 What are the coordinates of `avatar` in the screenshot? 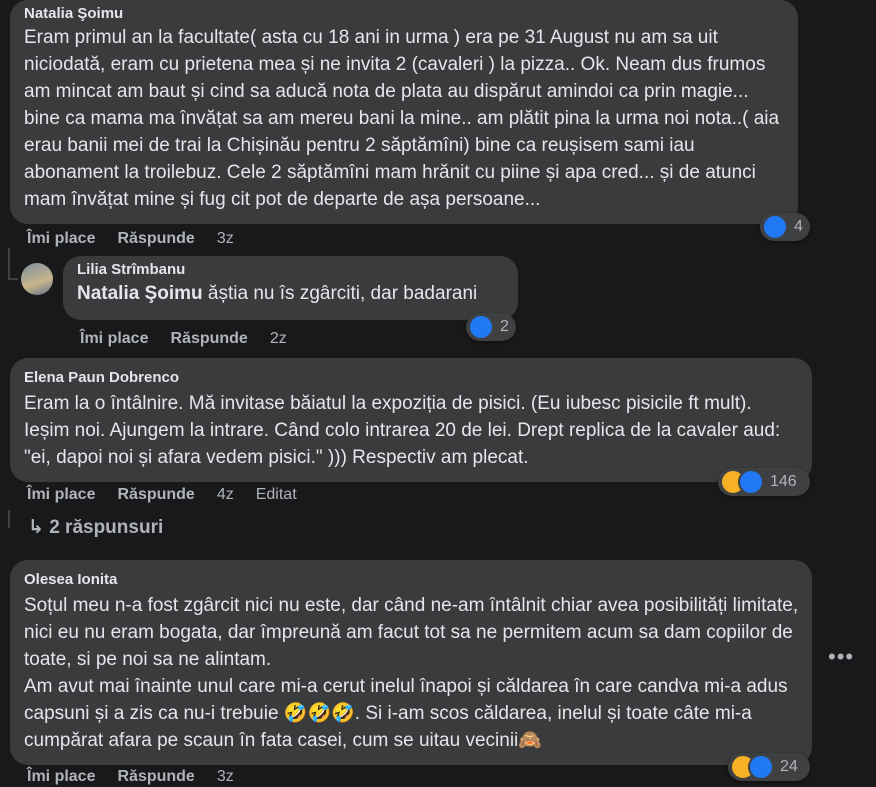 It's located at (37, 279).